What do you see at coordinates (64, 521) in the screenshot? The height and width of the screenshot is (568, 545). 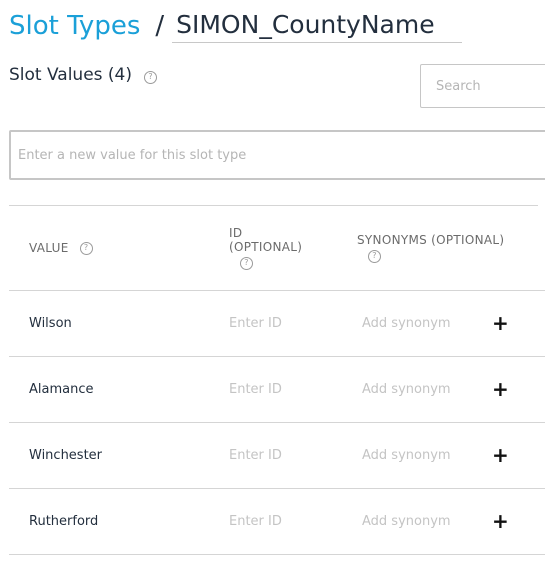 I see `slot-value-text: Rutherford` at bounding box center [64, 521].